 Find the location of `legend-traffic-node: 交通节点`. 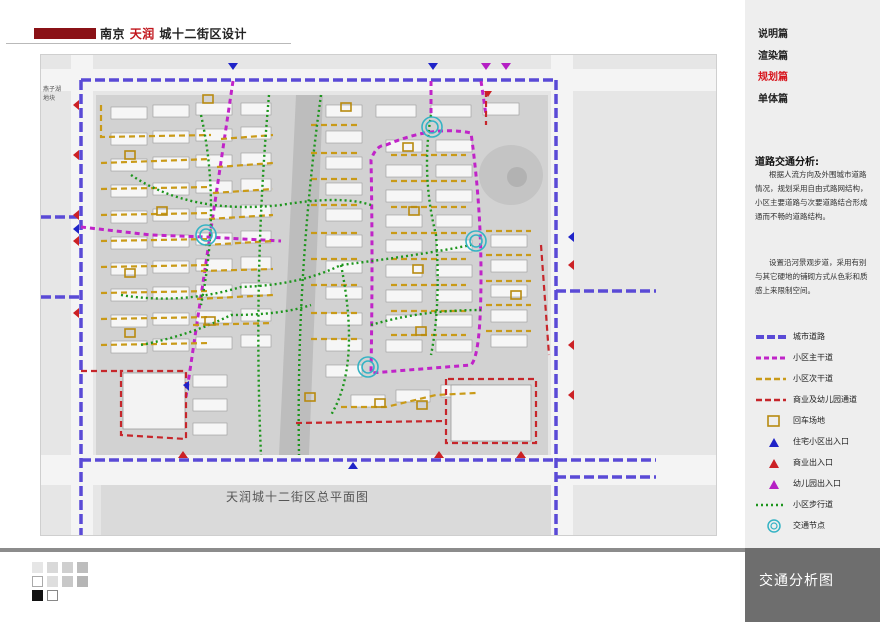

legend-traffic-node: 交通节点 is located at coordinates (816, 526).